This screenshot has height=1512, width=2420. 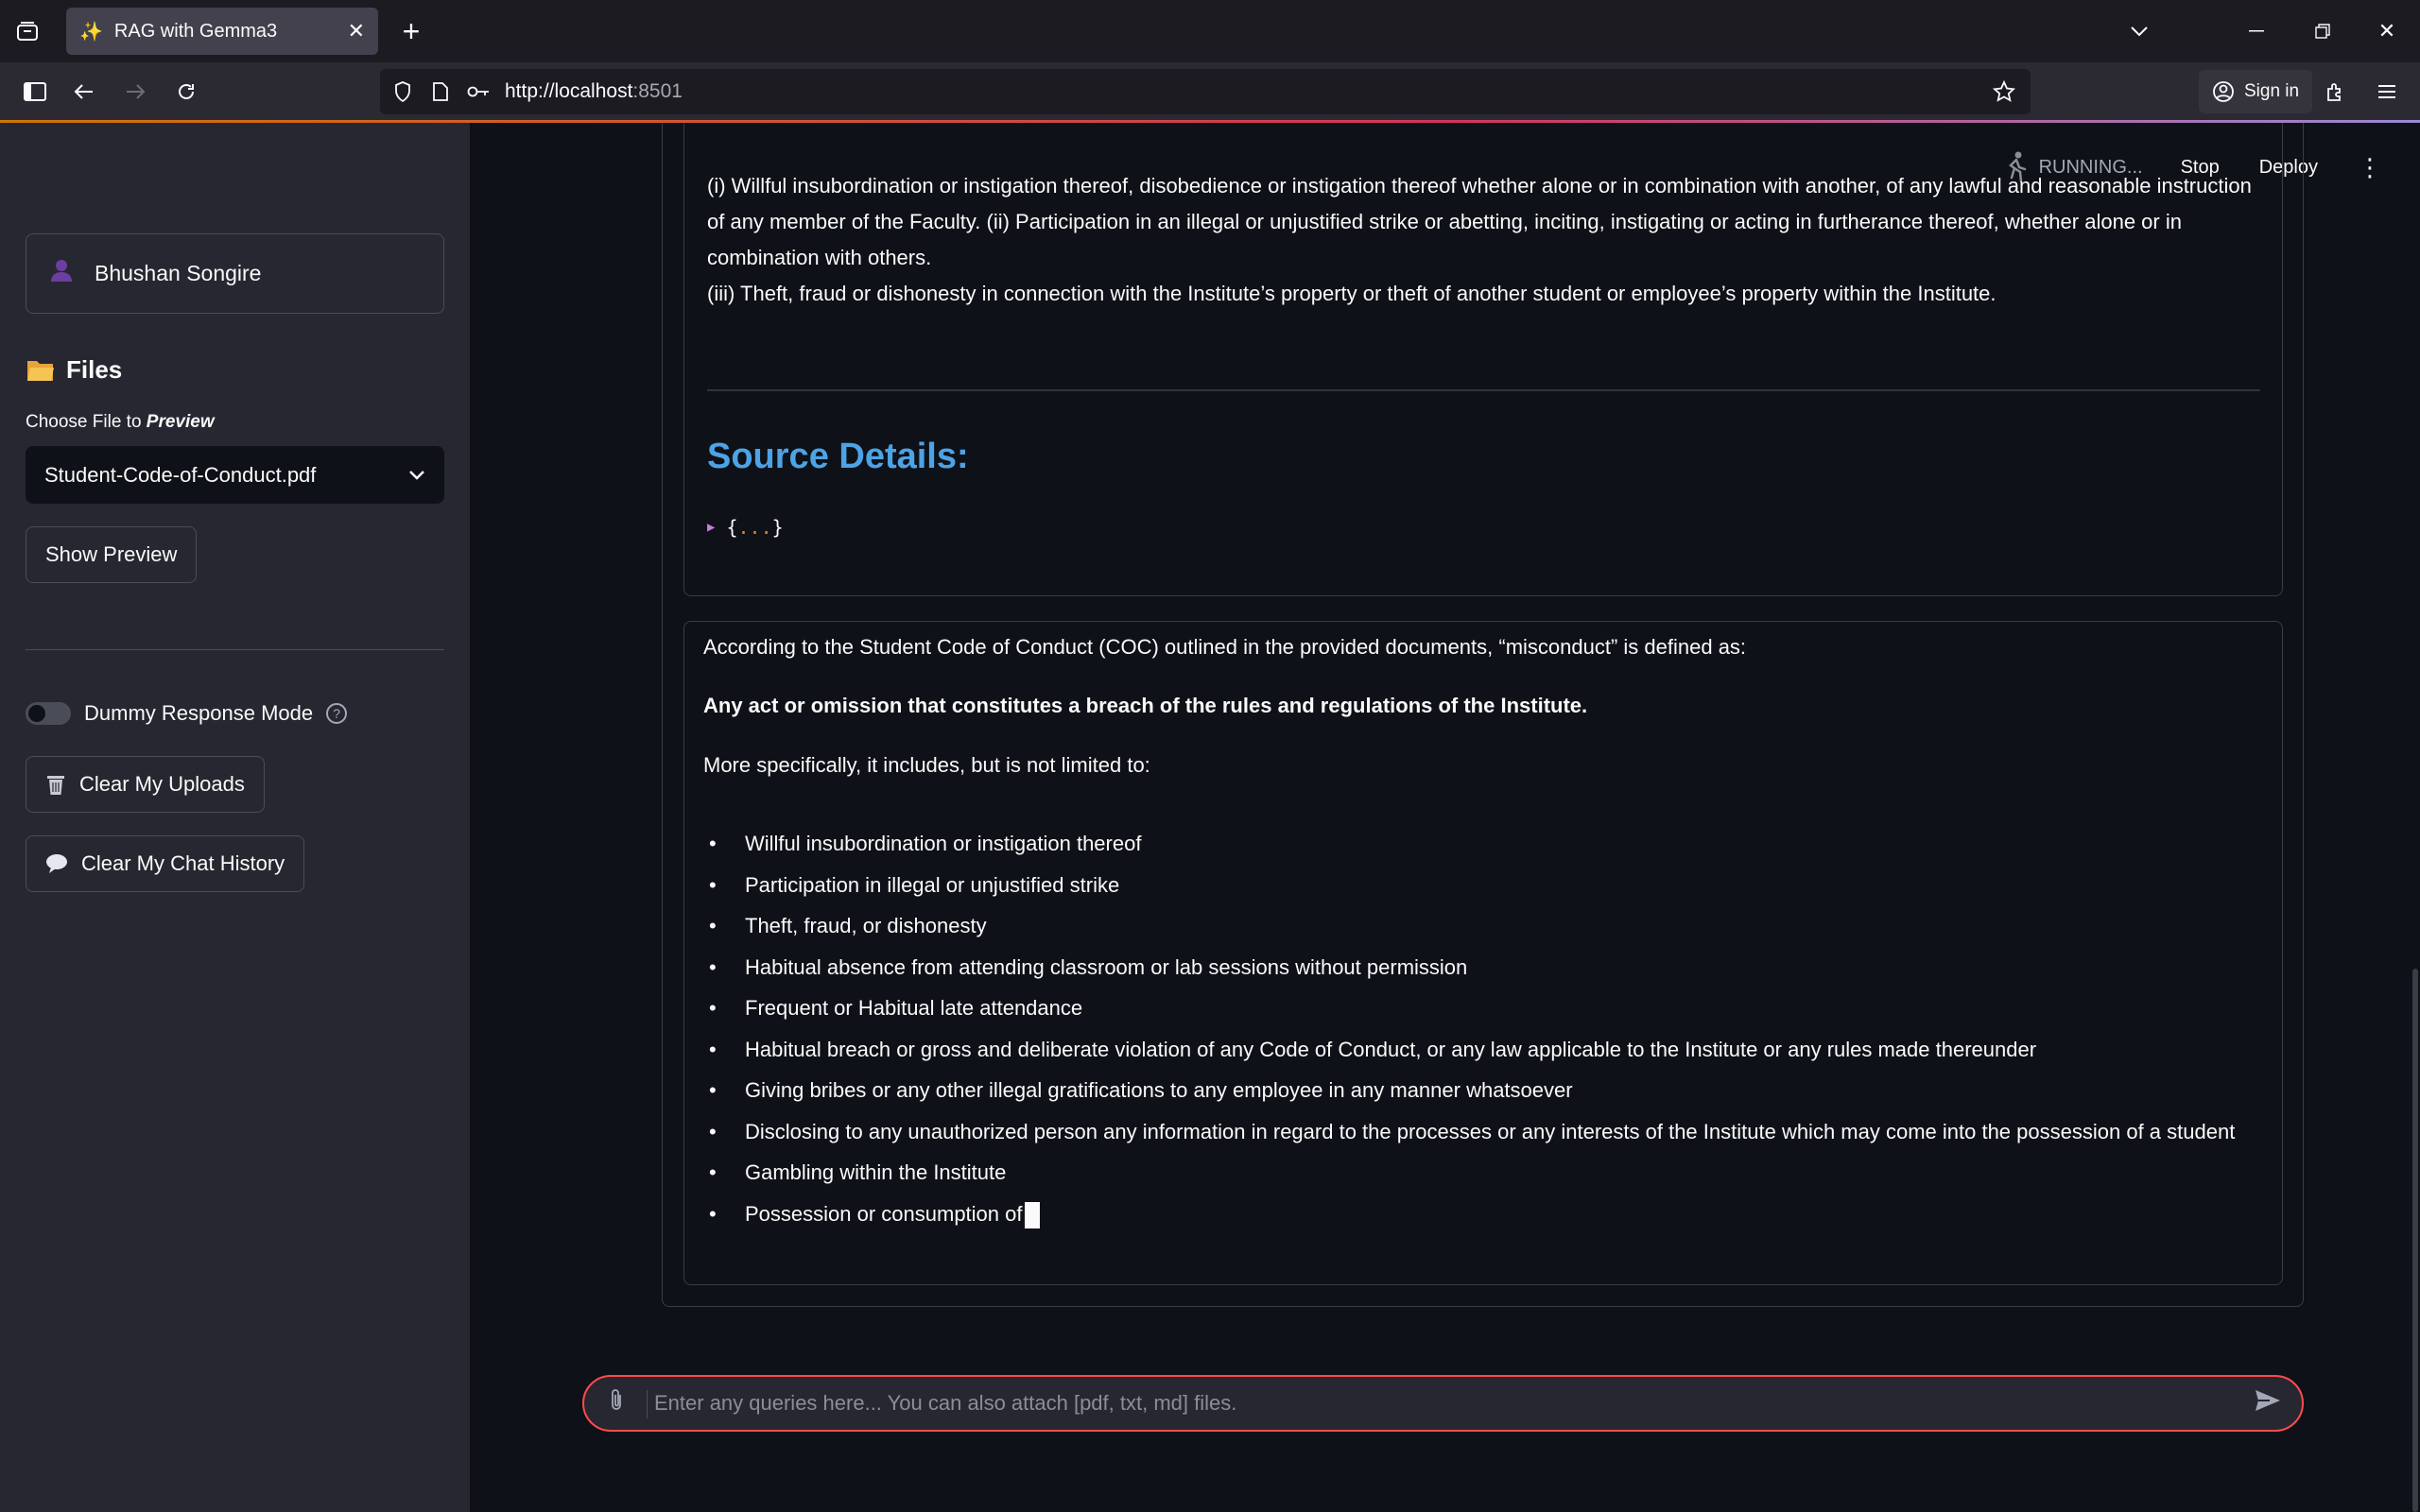 I want to click on choose-file-label-emphasis: Preview, so click(x=180, y=422).